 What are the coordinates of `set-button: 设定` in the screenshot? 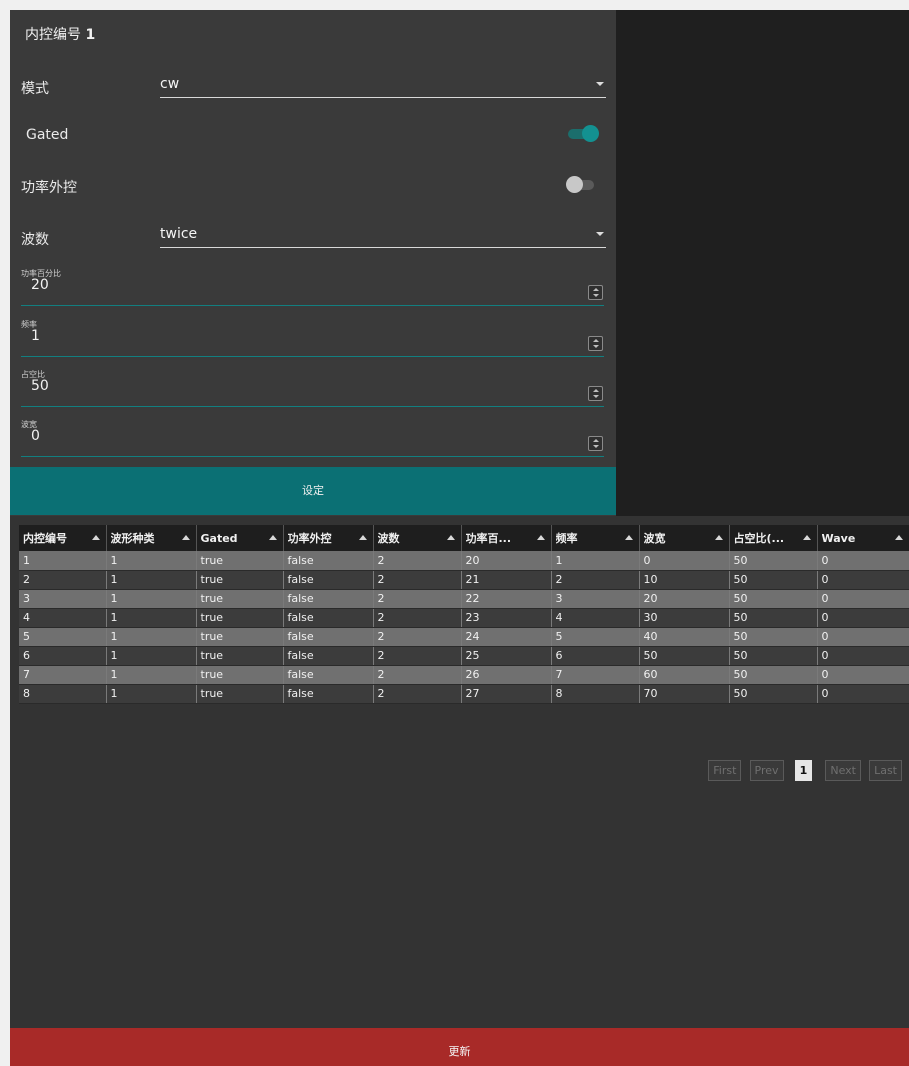 It's located at (313, 491).